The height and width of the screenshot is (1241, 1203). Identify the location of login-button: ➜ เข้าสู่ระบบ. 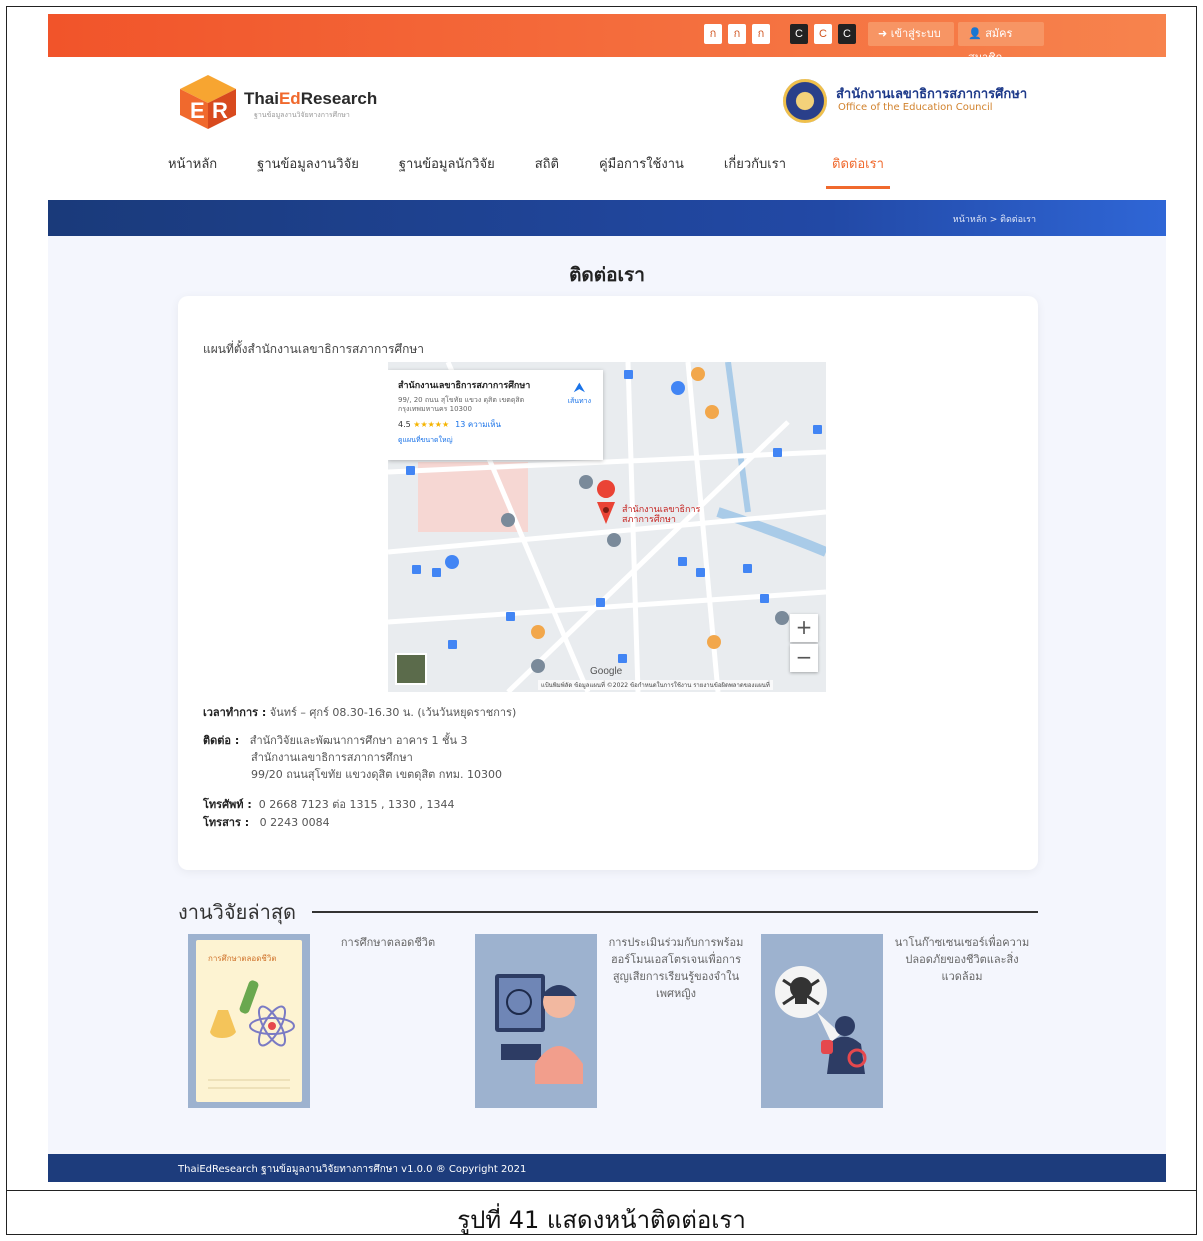
(911, 34).